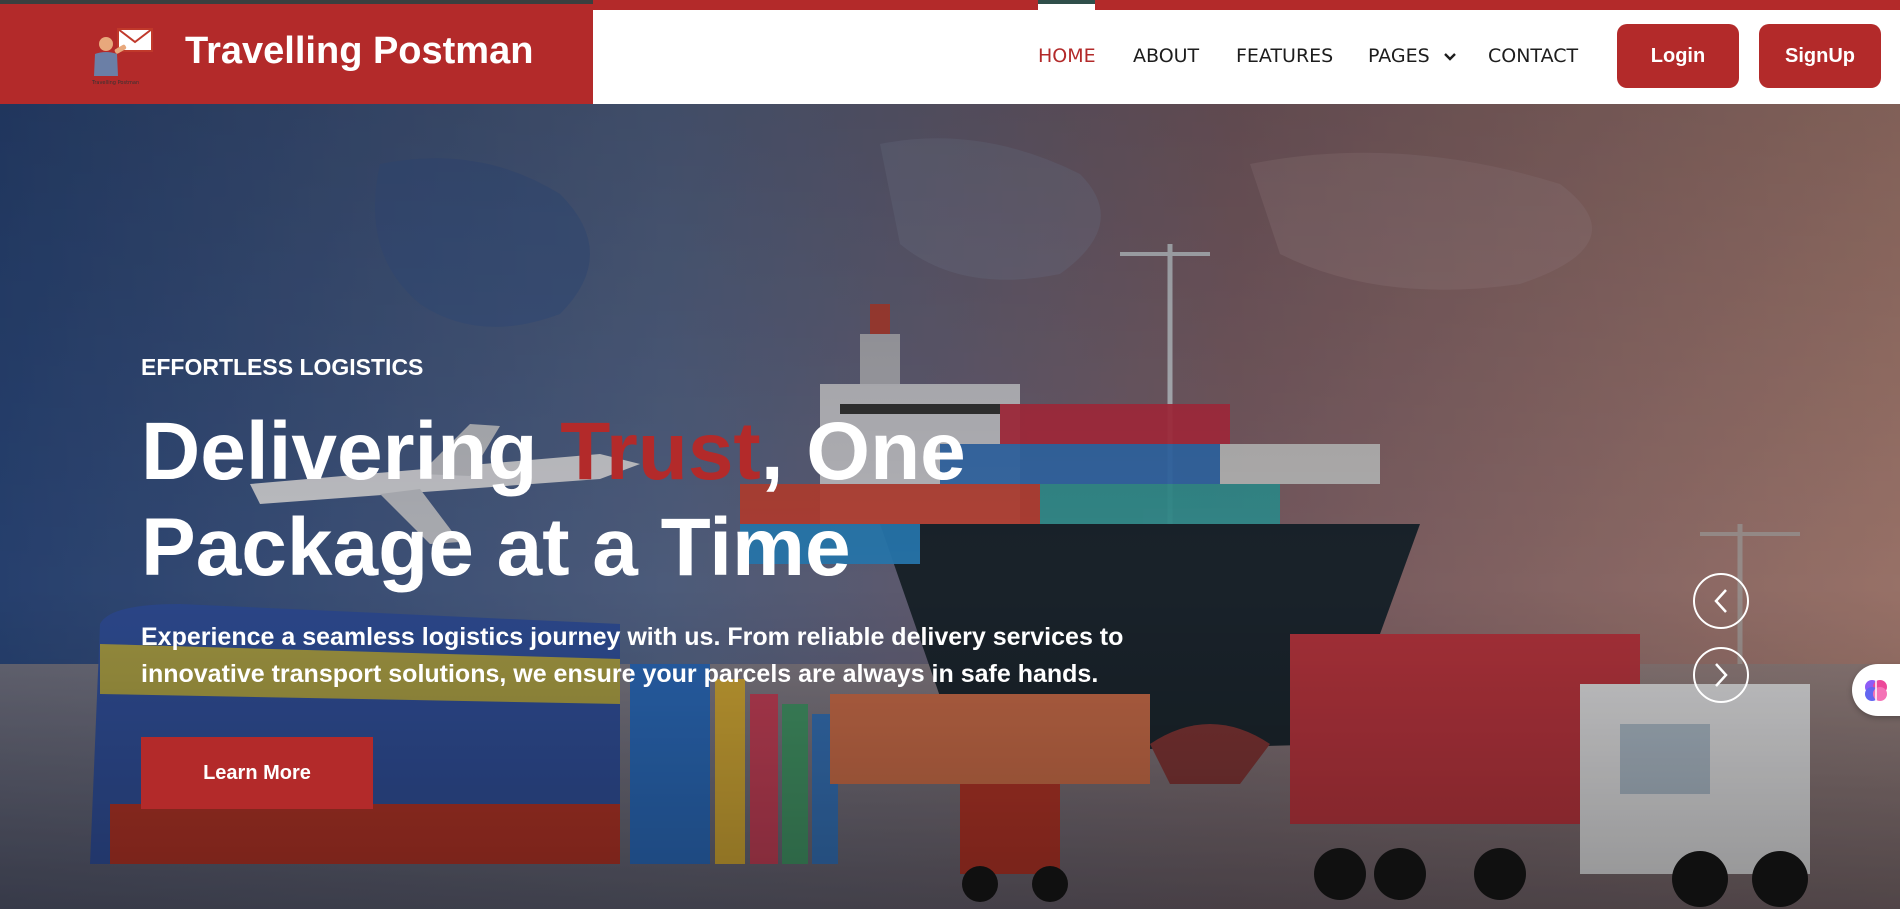 This screenshot has width=1900, height=909. What do you see at coordinates (1533, 56) in the screenshot?
I see `nav-contact: CONTACT` at bounding box center [1533, 56].